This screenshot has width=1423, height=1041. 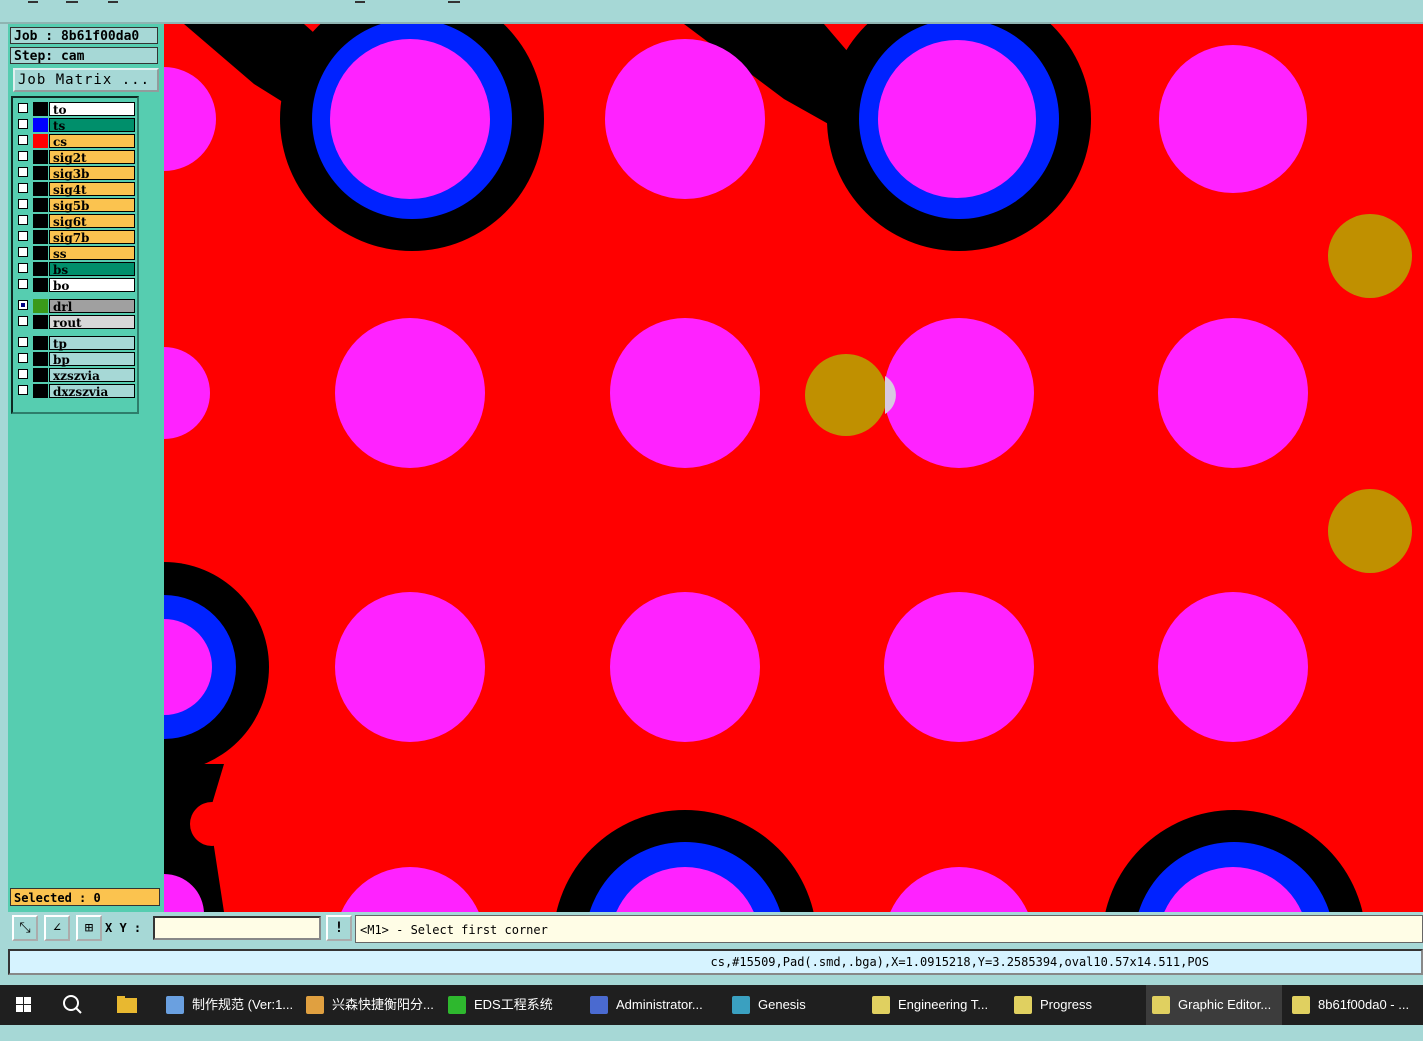 I want to click on layer-row-bp: bp, so click(x=76, y=359).